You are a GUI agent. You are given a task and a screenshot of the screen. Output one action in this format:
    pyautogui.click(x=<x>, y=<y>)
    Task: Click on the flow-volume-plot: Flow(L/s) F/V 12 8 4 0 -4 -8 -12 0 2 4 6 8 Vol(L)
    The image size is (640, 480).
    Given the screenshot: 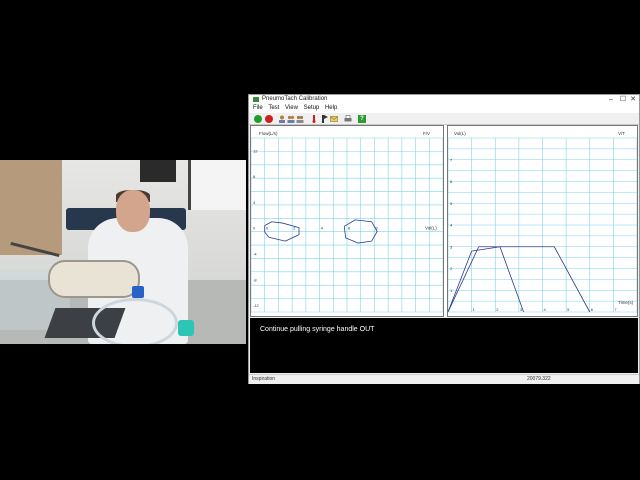 What is the action you would take?
    pyautogui.click(x=347, y=221)
    